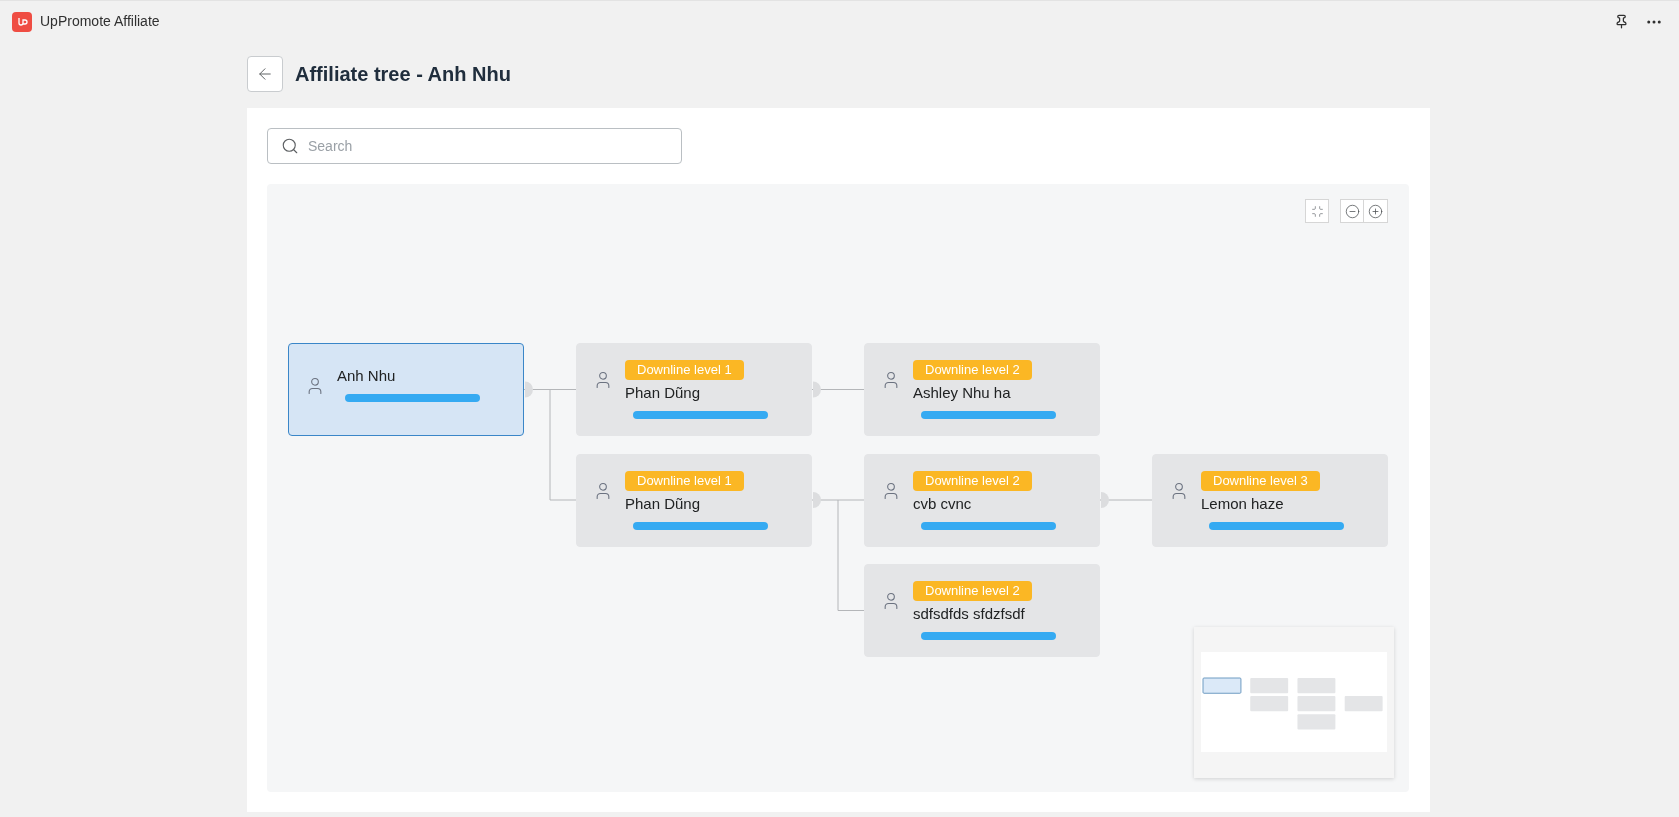  I want to click on pin-icon, so click(1621, 21).